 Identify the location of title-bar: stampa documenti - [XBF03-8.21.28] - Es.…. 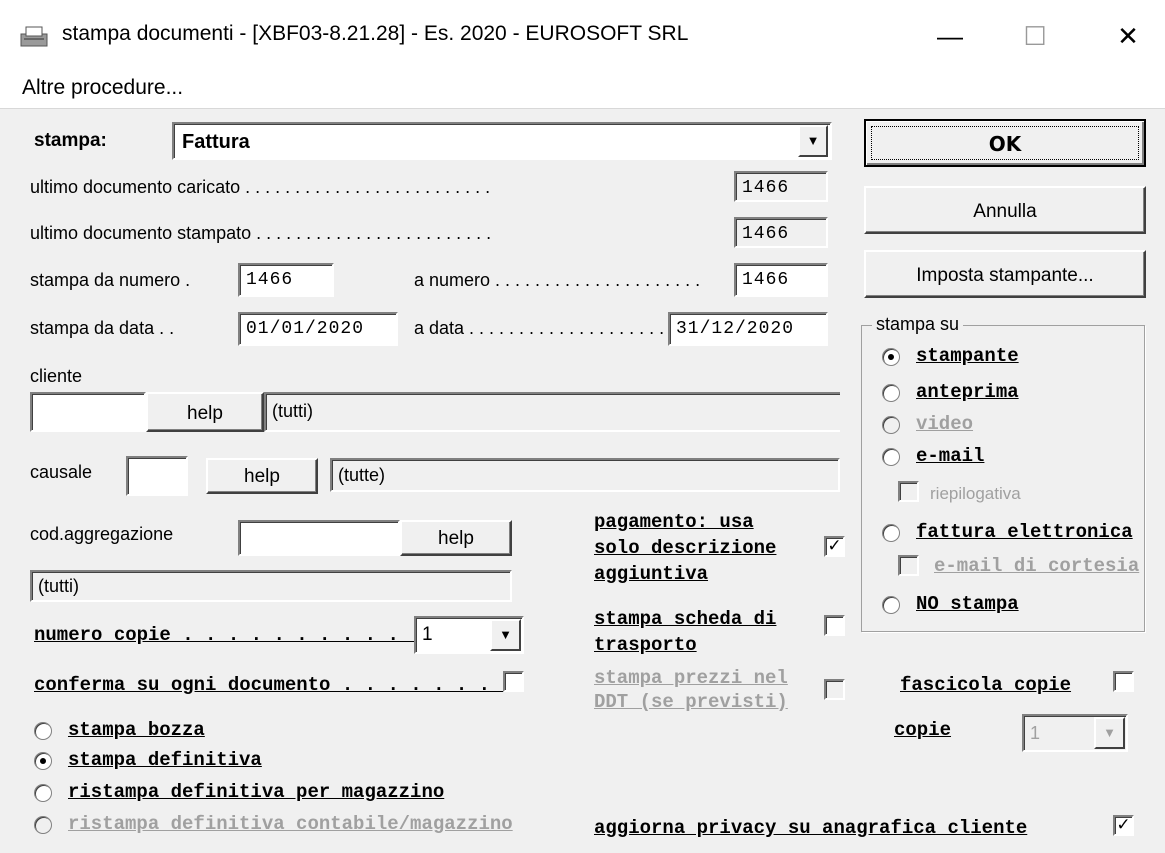
(582, 34).